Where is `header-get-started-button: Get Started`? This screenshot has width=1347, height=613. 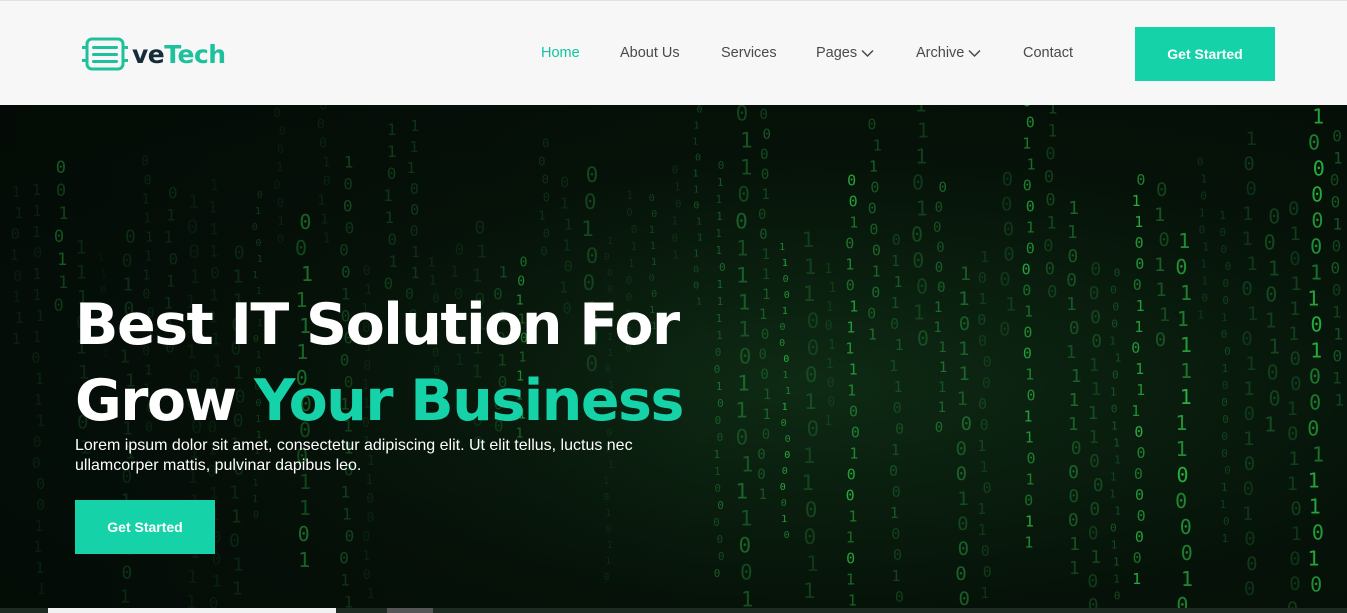
header-get-started-button: Get Started is located at coordinates (1205, 54).